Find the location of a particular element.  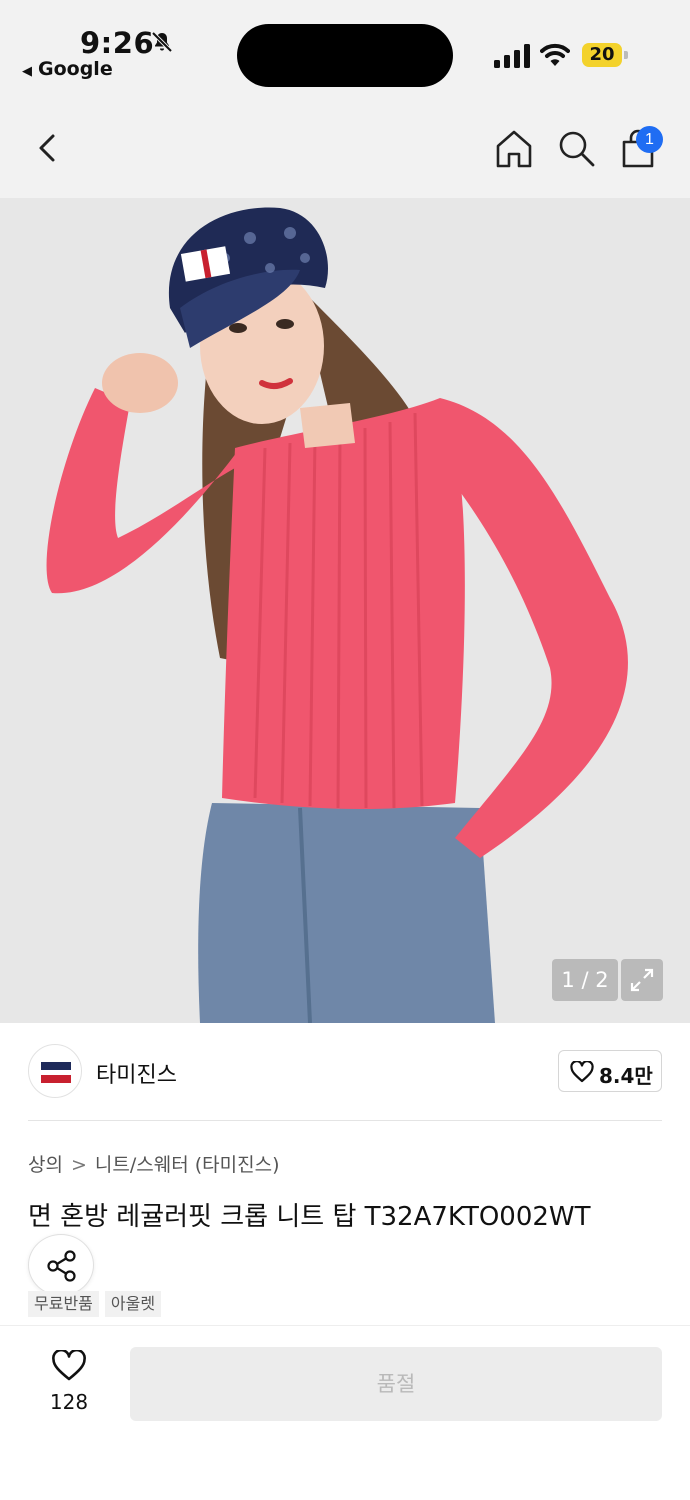

dynamic-island is located at coordinates (345, 55).